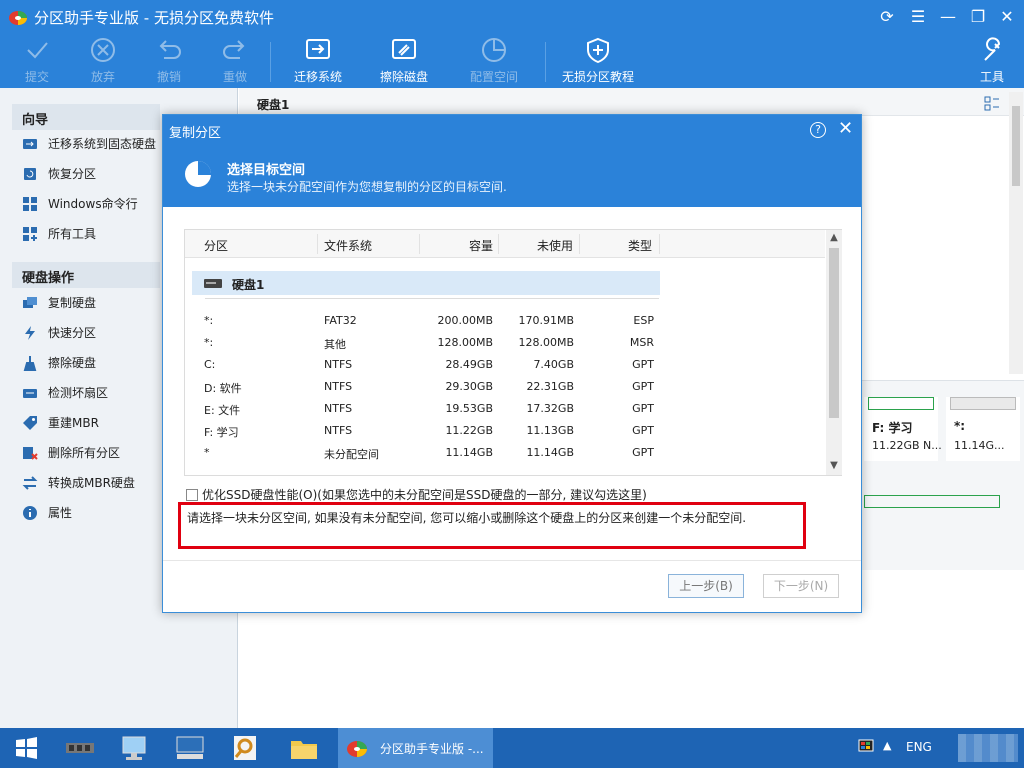  I want to click on cell-partition: *, so click(207, 452).